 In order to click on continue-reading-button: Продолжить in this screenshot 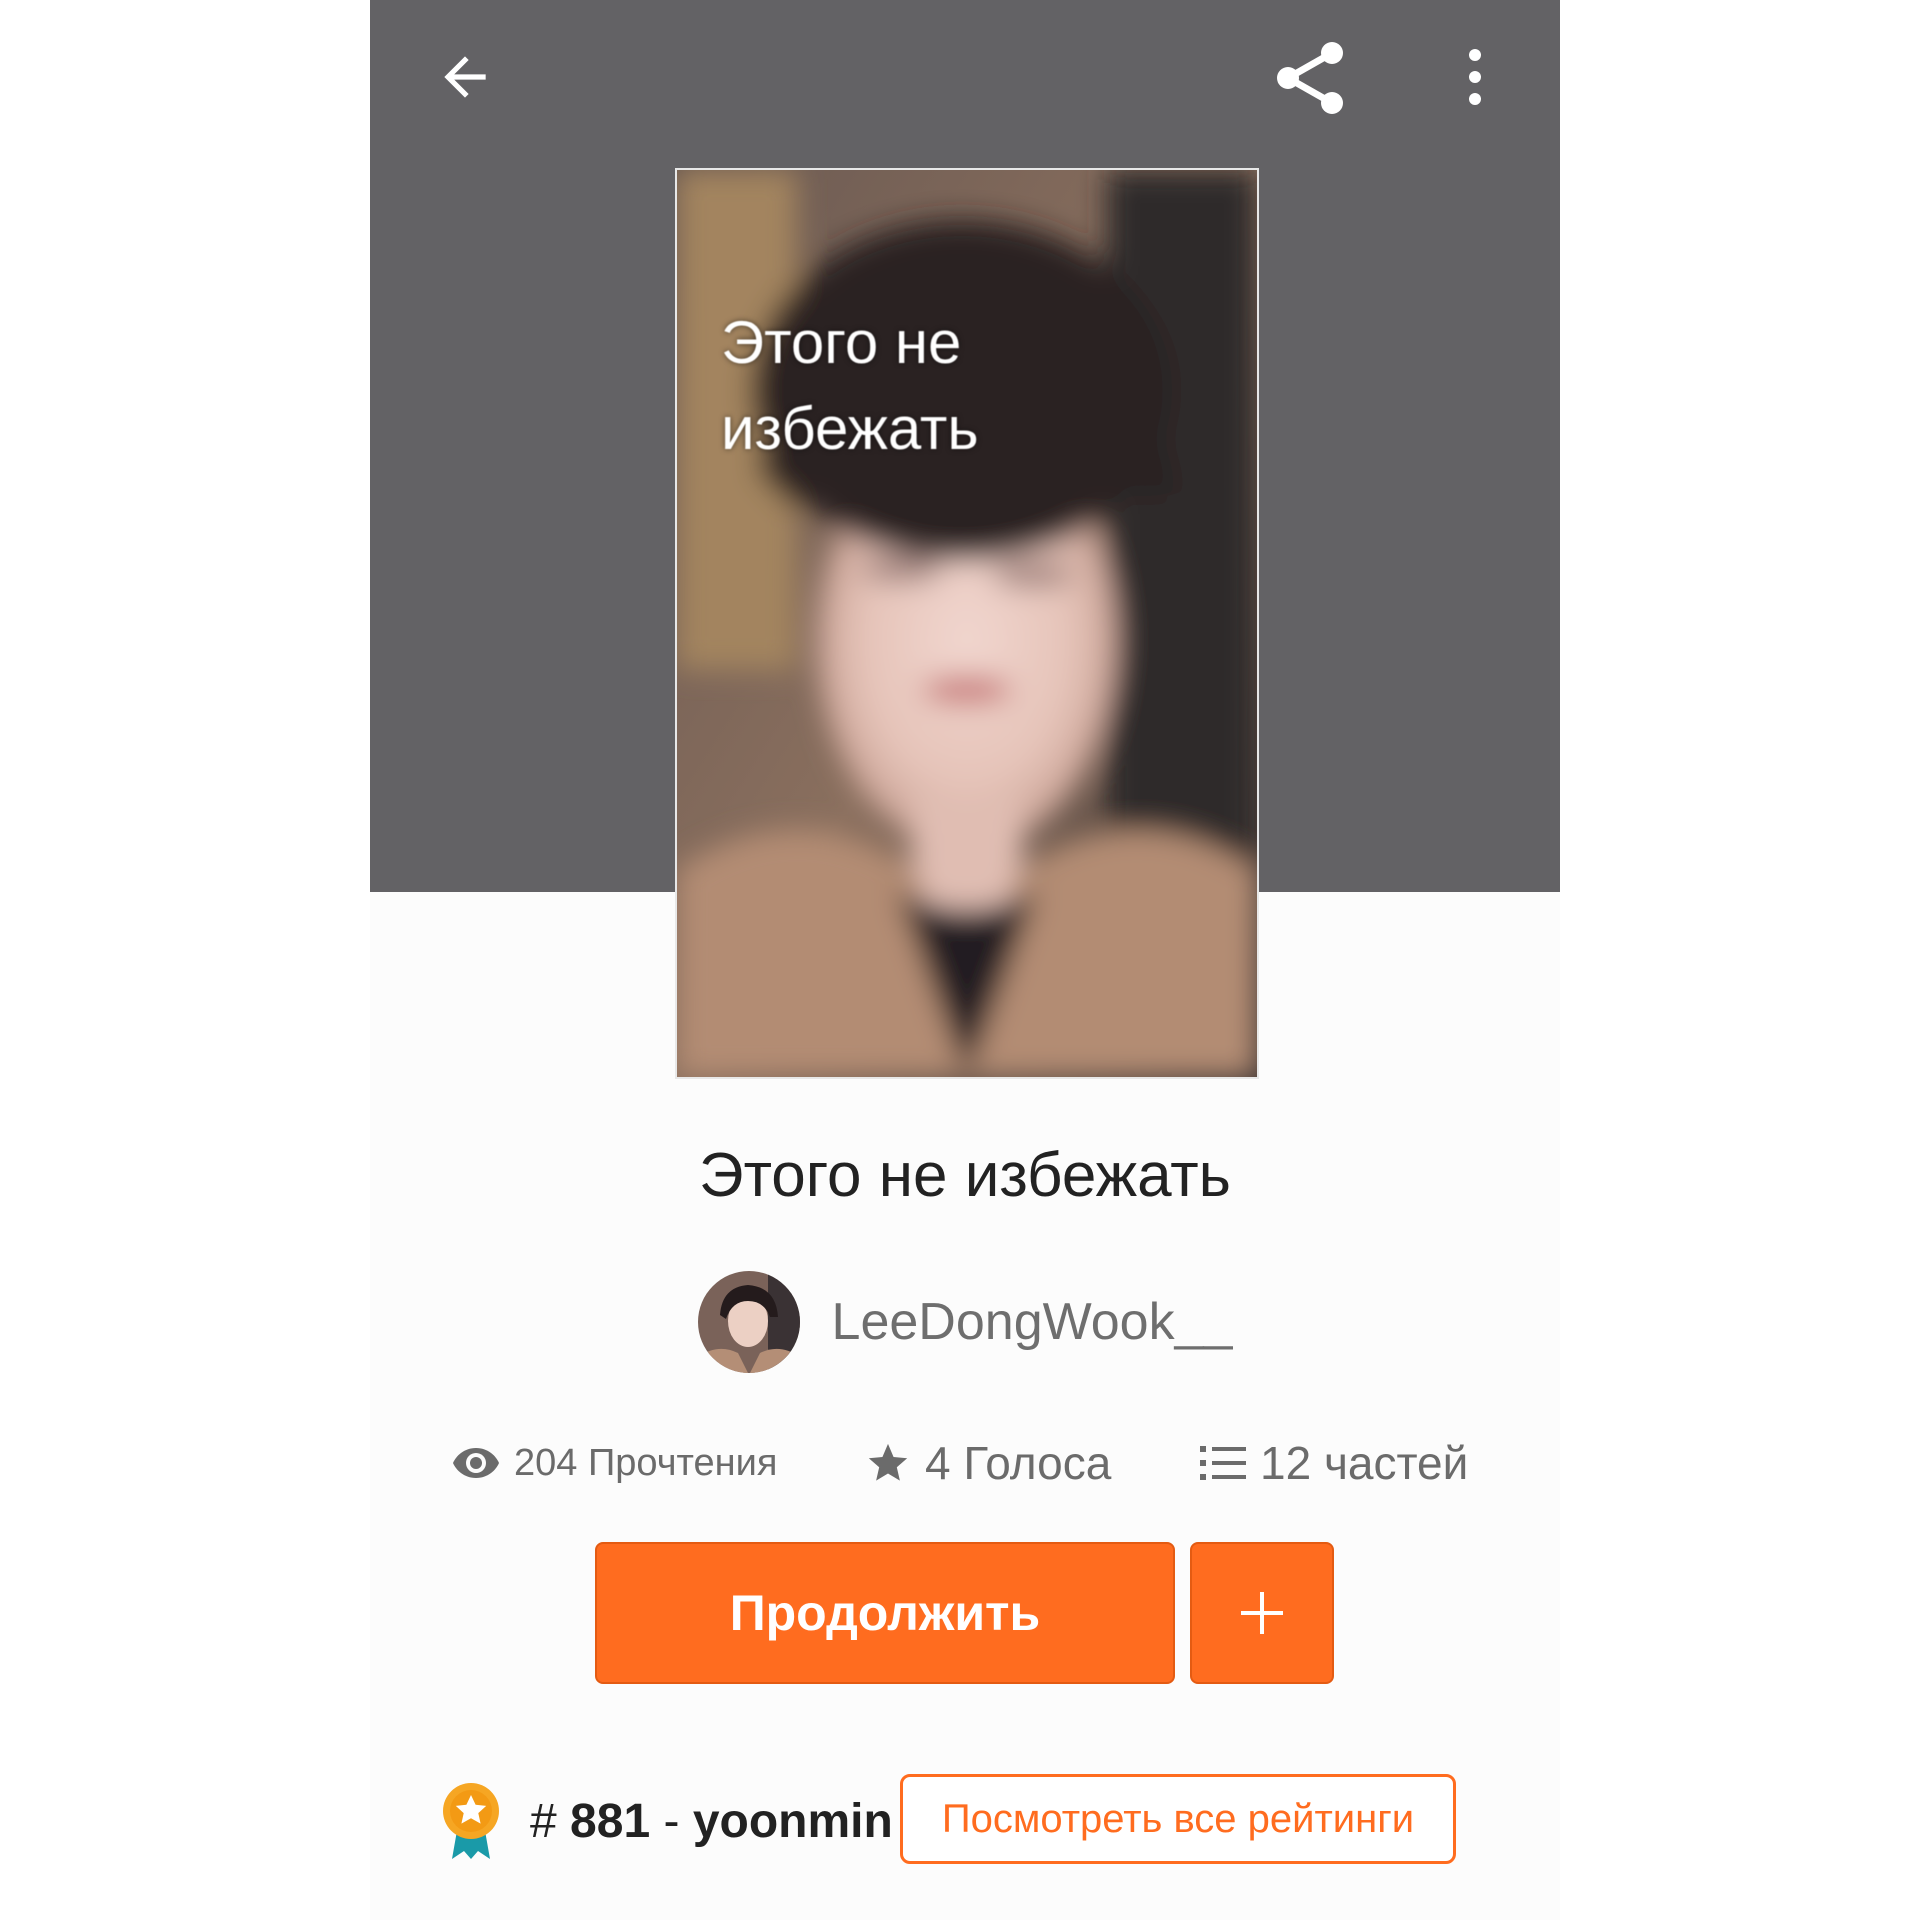, I will do `click(885, 1613)`.